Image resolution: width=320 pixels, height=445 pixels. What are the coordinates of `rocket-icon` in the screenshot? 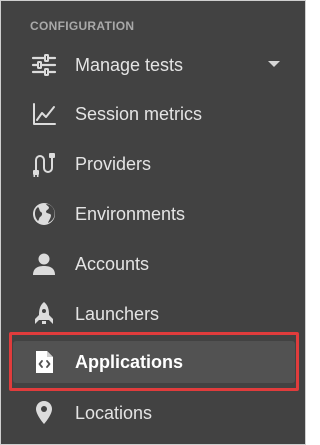 It's located at (44, 314).